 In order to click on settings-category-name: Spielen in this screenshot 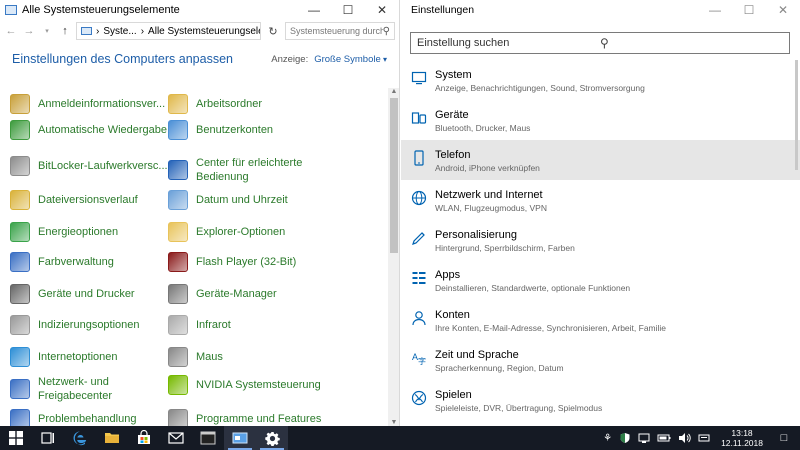, I will do `click(453, 395)`.